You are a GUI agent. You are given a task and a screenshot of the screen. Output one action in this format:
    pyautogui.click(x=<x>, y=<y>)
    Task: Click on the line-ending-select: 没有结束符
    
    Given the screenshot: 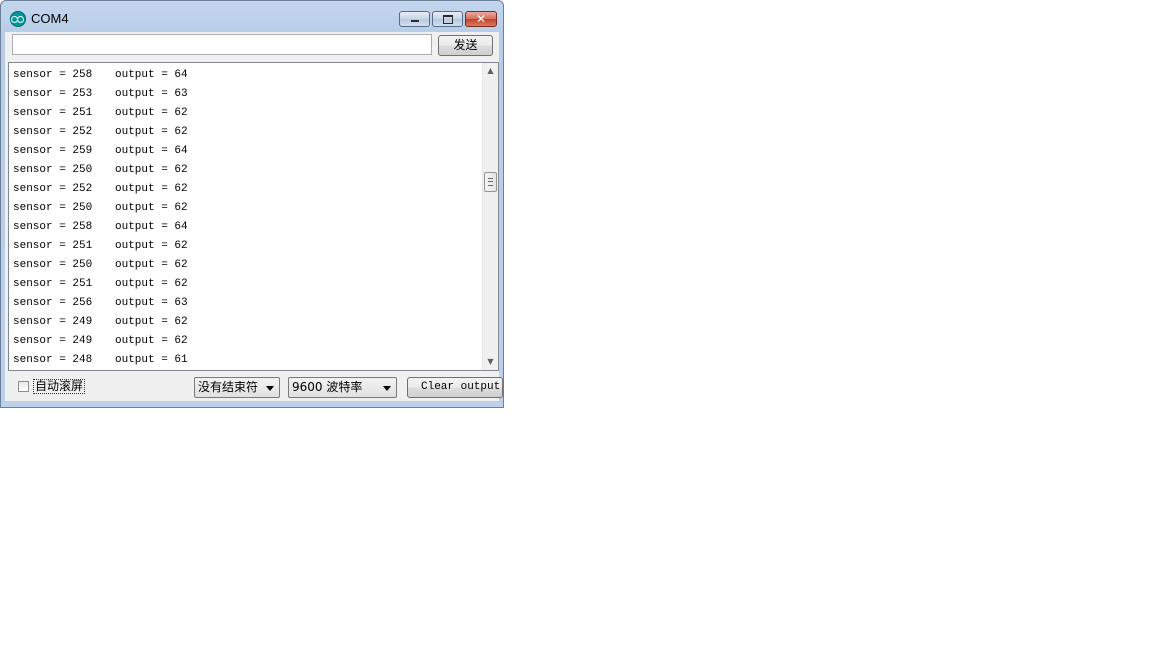 What is the action you would take?
    pyautogui.click(x=237, y=387)
    